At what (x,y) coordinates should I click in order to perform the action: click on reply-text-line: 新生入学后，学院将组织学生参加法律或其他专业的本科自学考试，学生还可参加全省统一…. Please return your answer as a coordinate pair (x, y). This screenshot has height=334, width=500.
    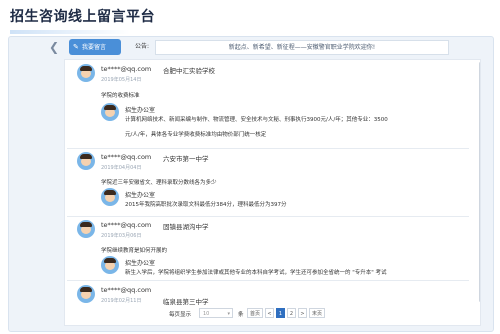
    Looking at the image, I should click on (256, 273).